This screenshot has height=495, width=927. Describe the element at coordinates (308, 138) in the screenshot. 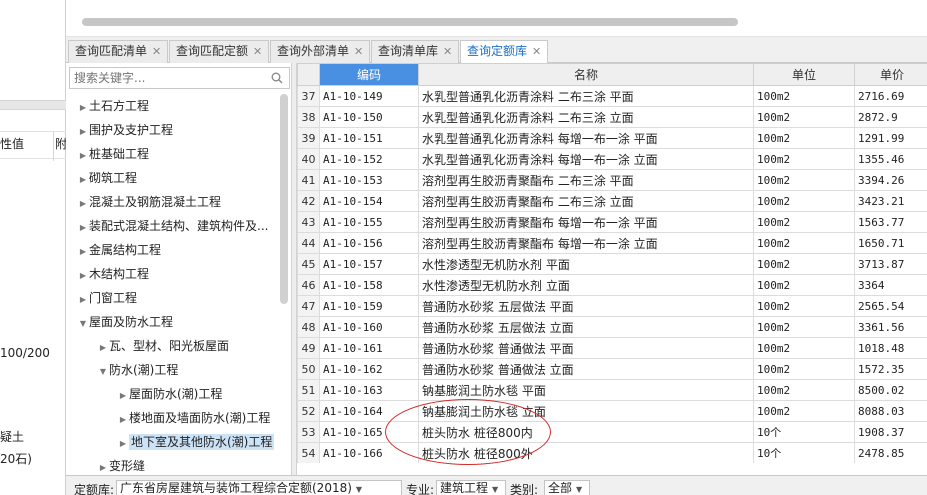

I see `row-number: 39` at that location.